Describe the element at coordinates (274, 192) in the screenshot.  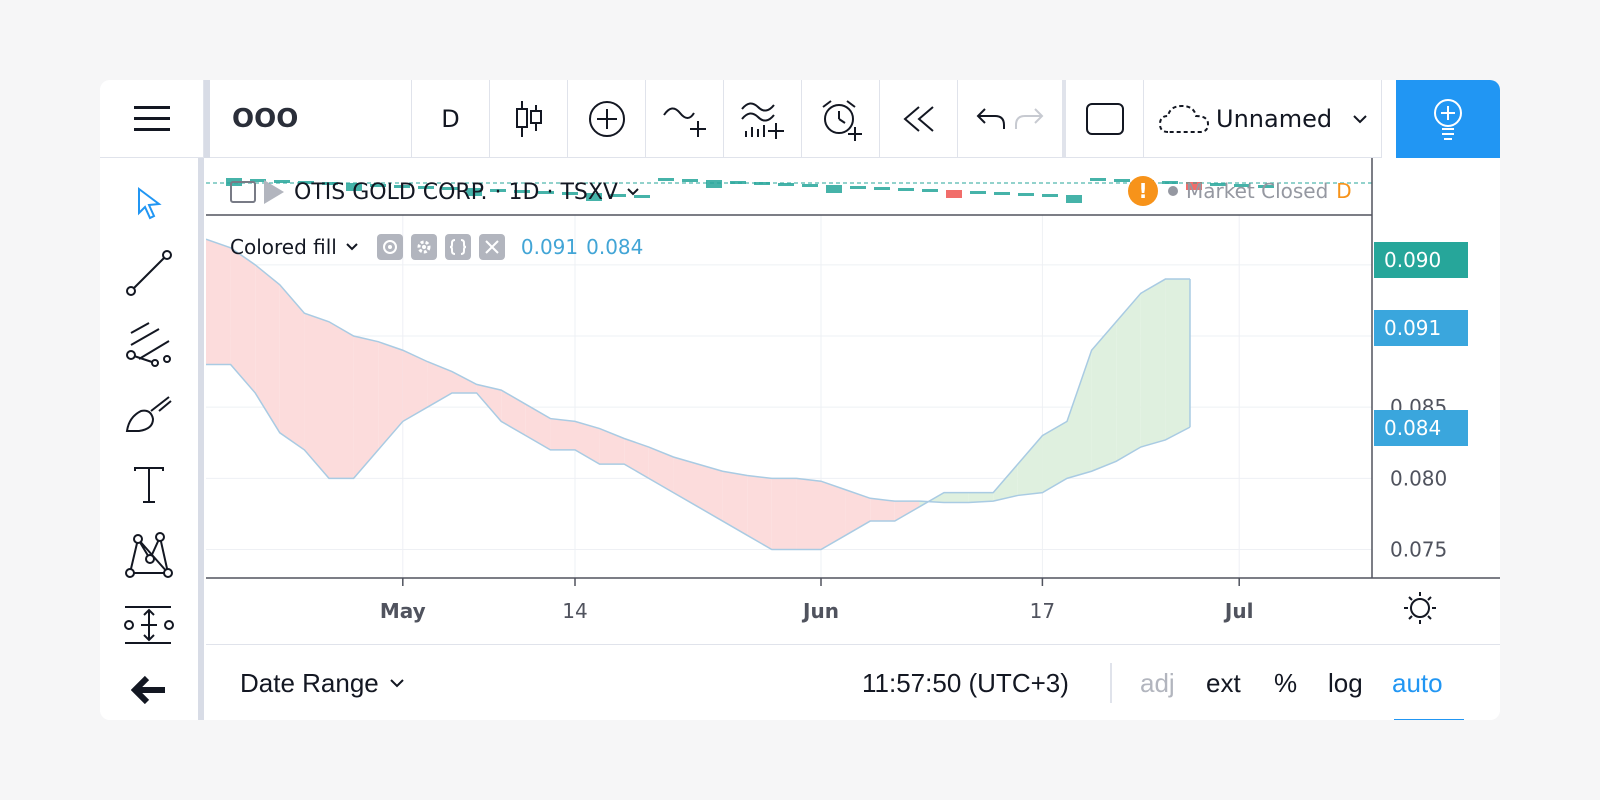
I see `flag-icon` at that location.